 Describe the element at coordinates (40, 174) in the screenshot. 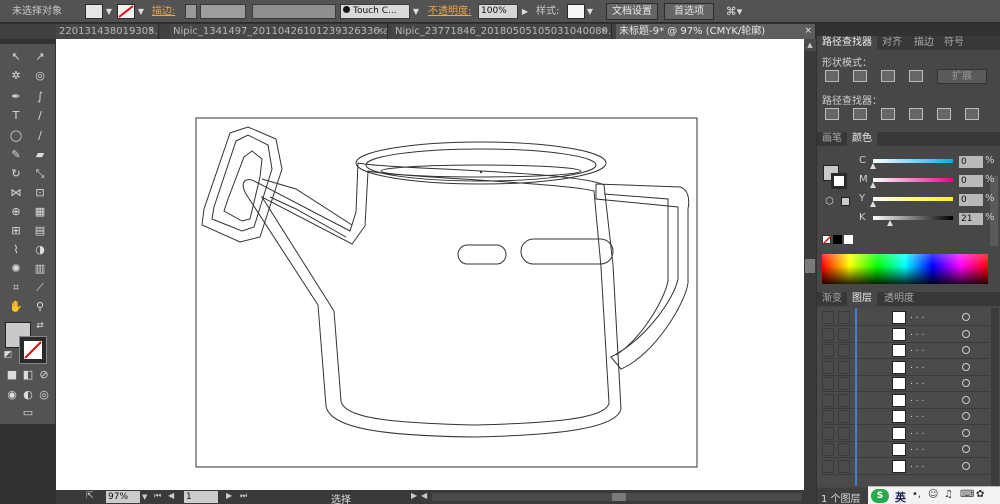

I see `scale-tool-icon: ⤡` at that location.